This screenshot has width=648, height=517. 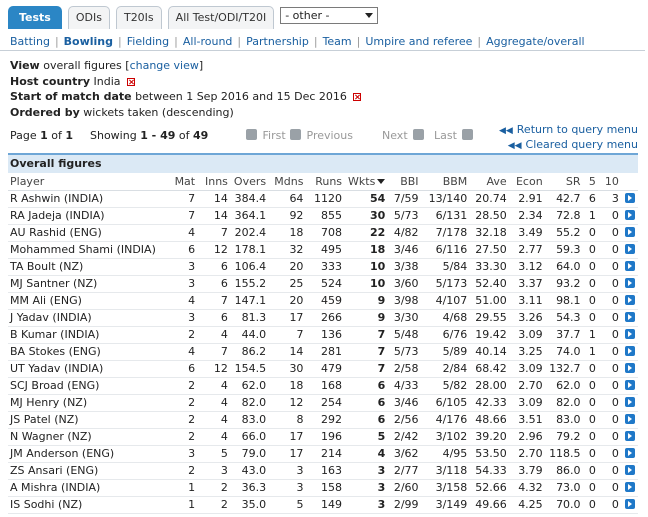 What do you see at coordinates (288, 454) in the screenshot?
I see `cell-mdns: 17` at bounding box center [288, 454].